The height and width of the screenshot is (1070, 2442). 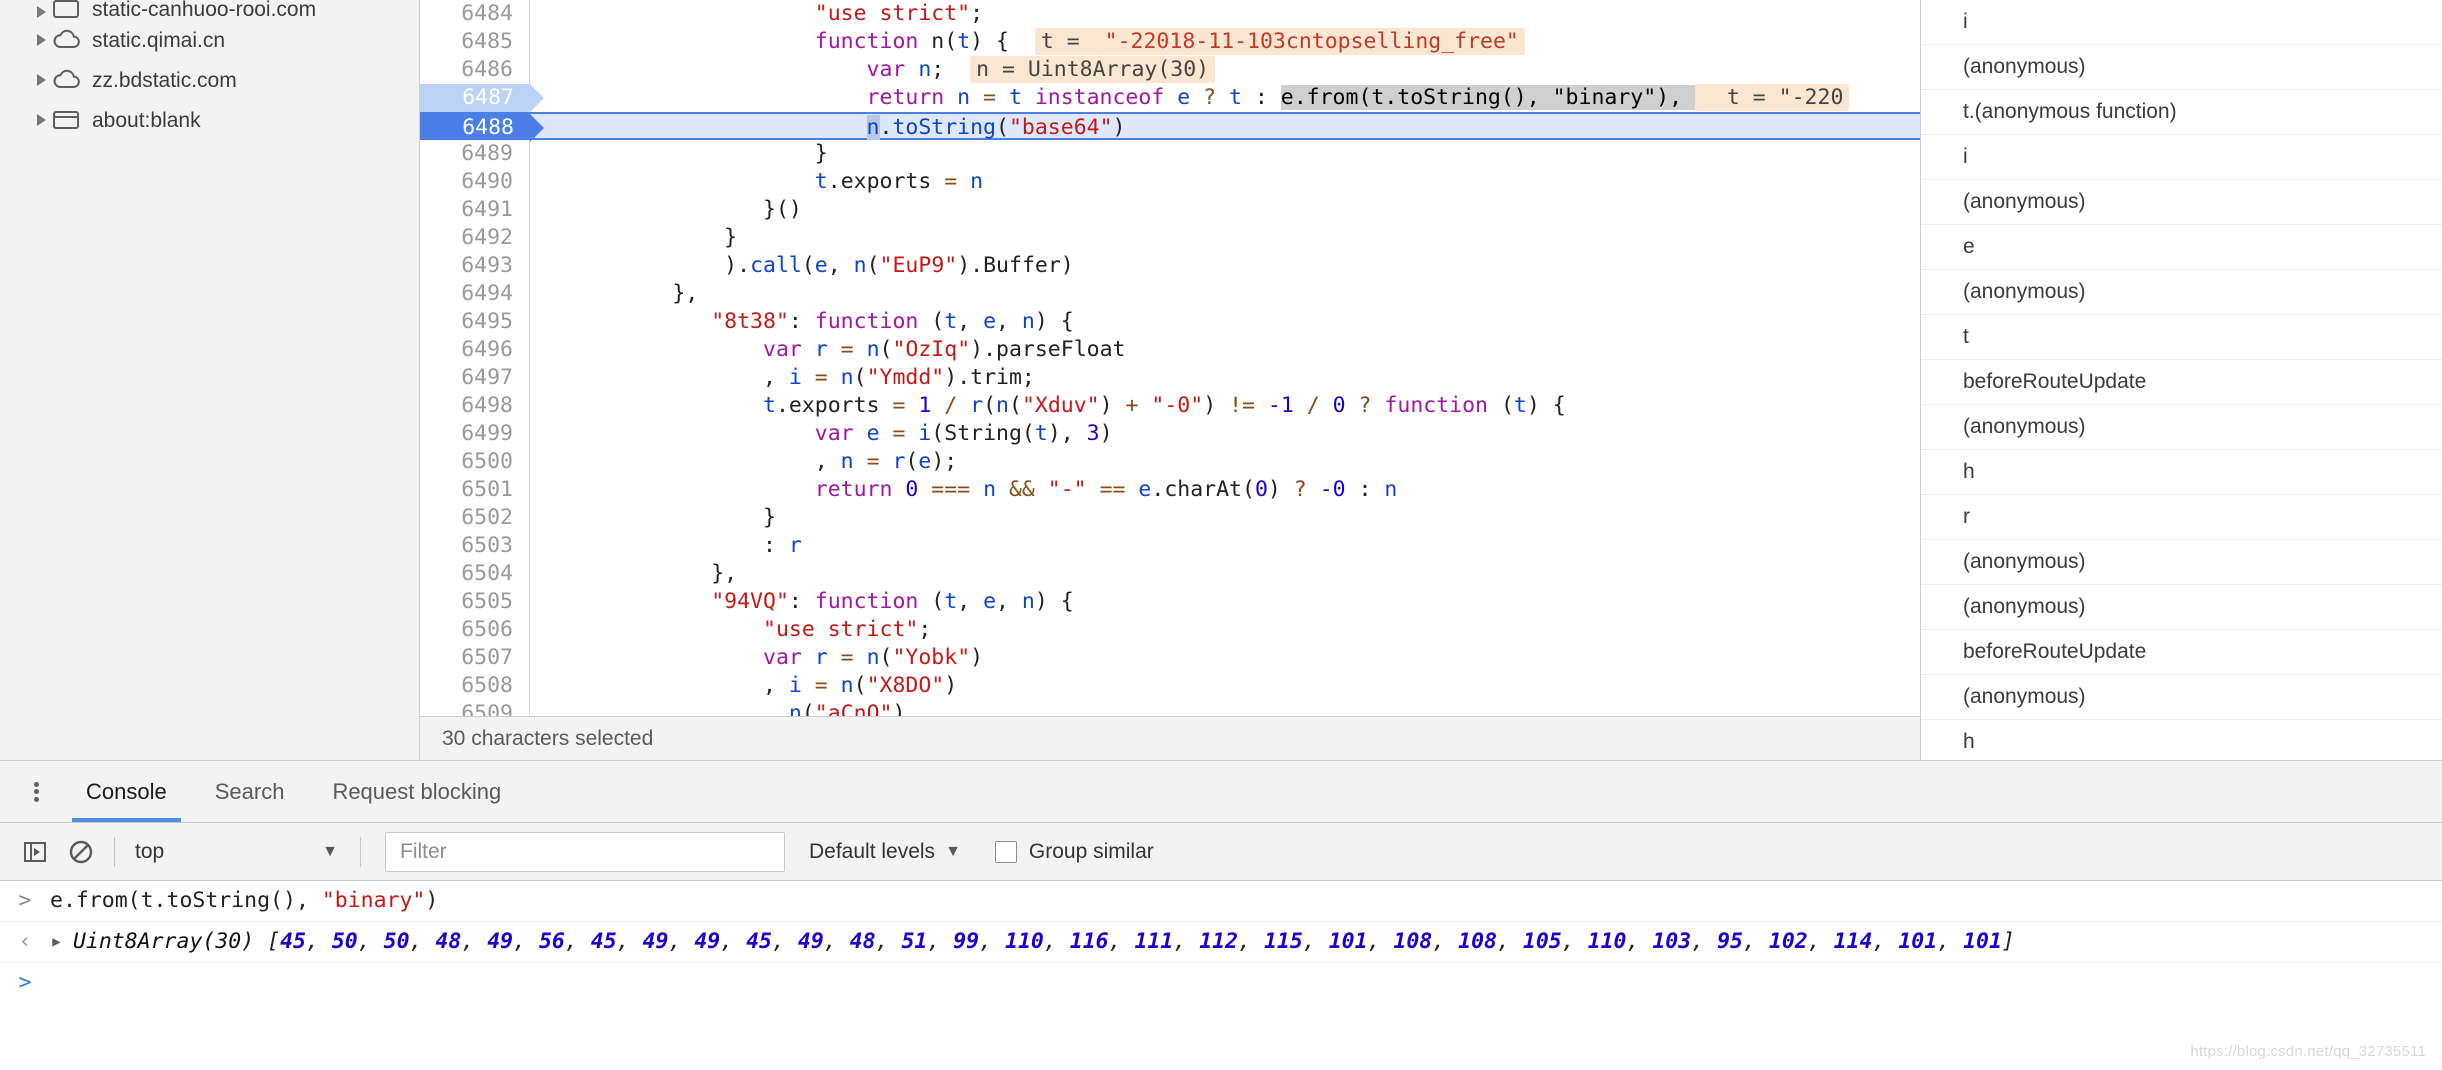 What do you see at coordinates (475, 378) in the screenshot?
I see `line-number: 6497` at bounding box center [475, 378].